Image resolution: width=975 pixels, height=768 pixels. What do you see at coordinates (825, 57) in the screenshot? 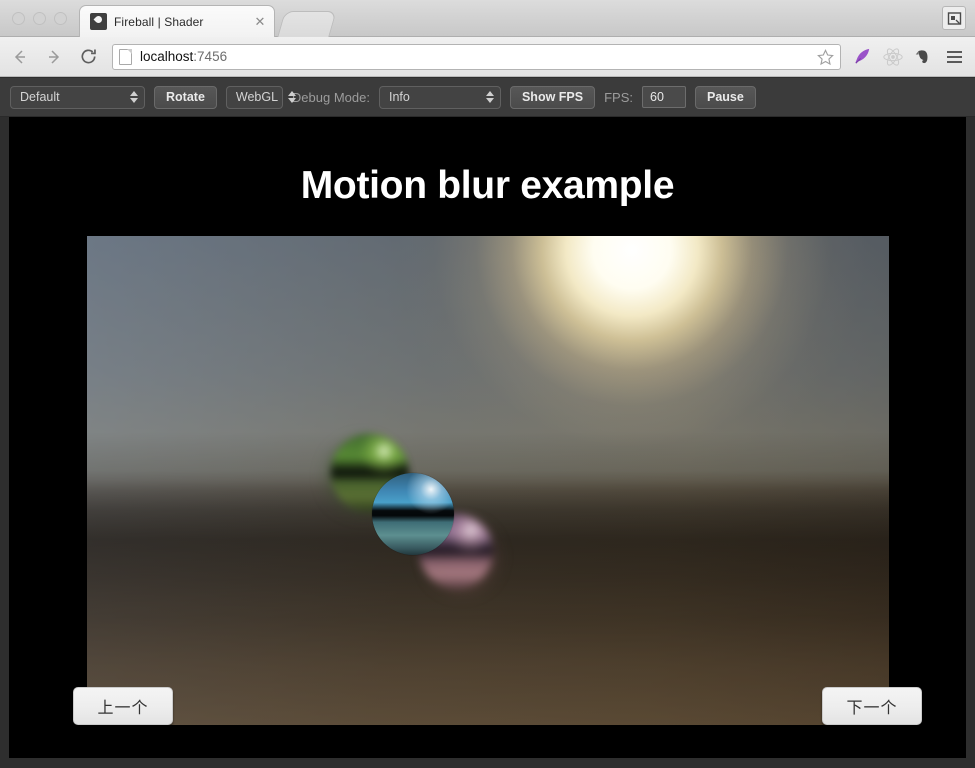
I see `star-icon` at bounding box center [825, 57].